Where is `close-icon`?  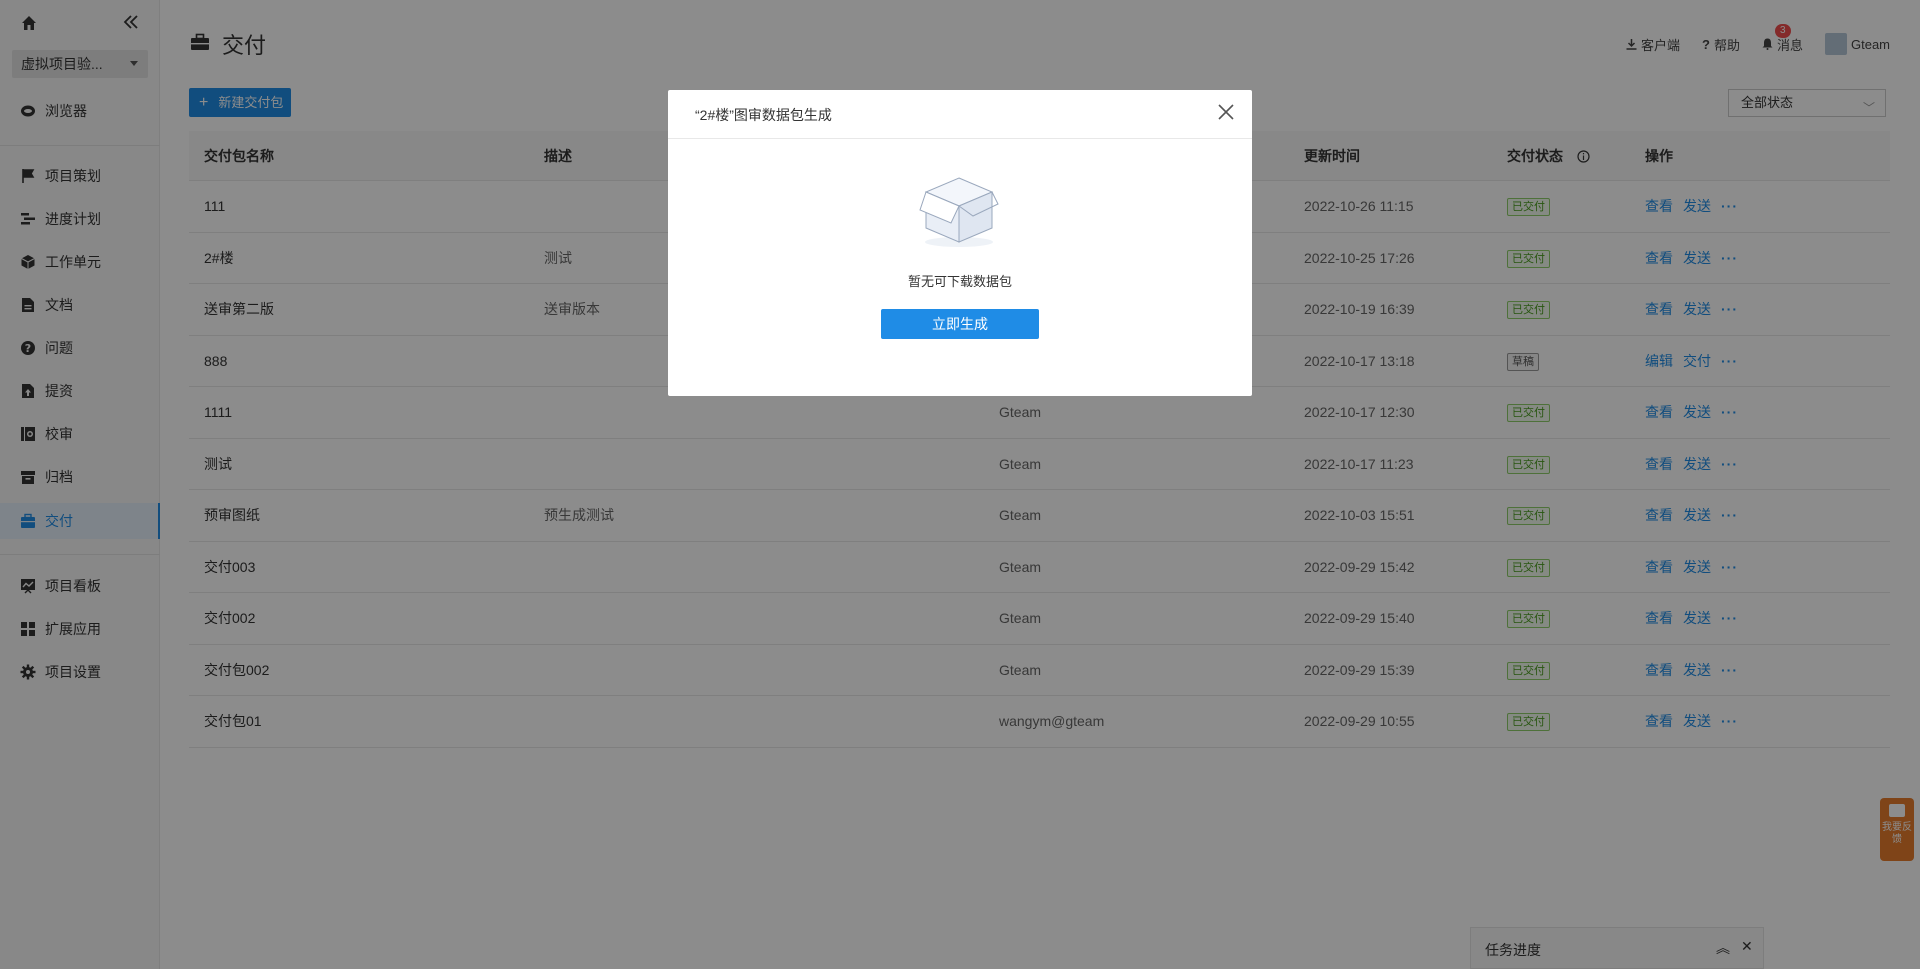
close-icon is located at coordinates (1226, 112).